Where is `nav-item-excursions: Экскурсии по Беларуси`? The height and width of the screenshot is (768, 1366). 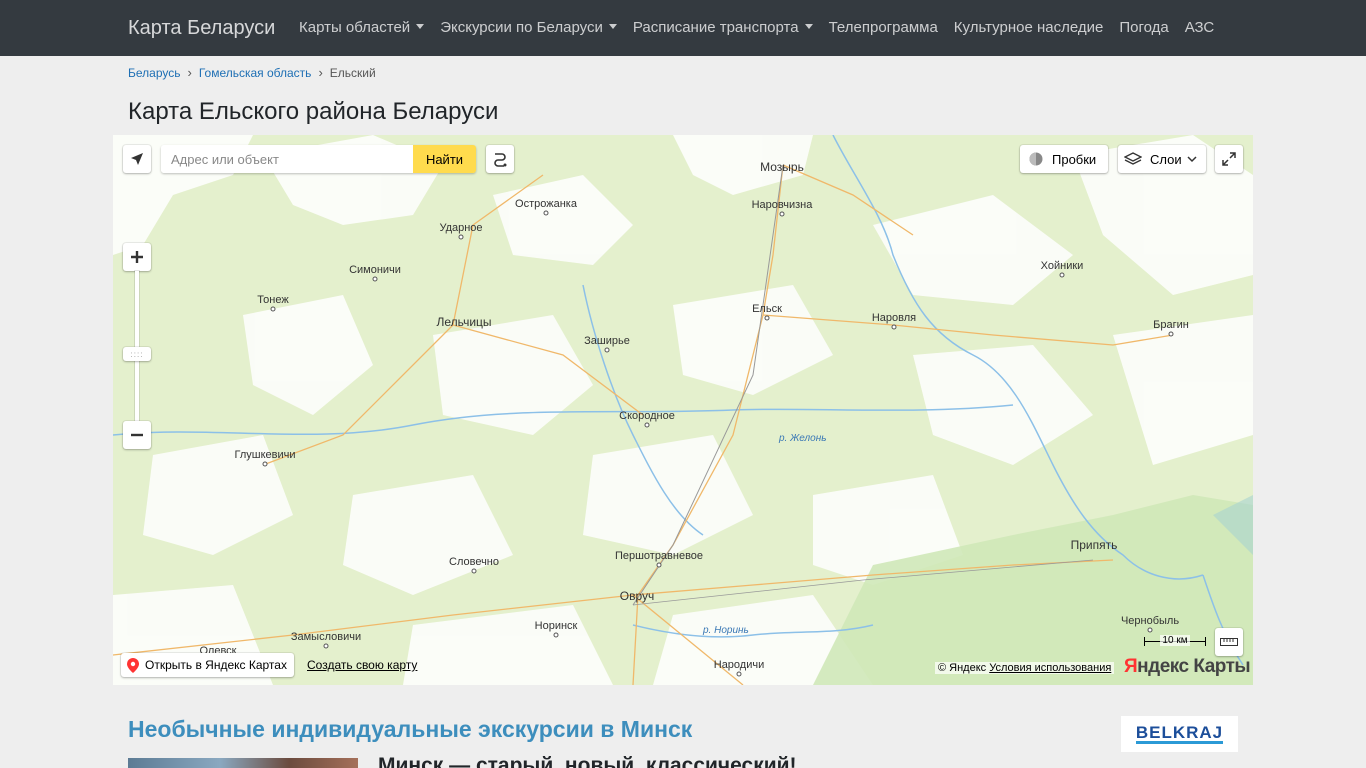
nav-item-excursions: Экскурсии по Беларуси is located at coordinates (528, 28).